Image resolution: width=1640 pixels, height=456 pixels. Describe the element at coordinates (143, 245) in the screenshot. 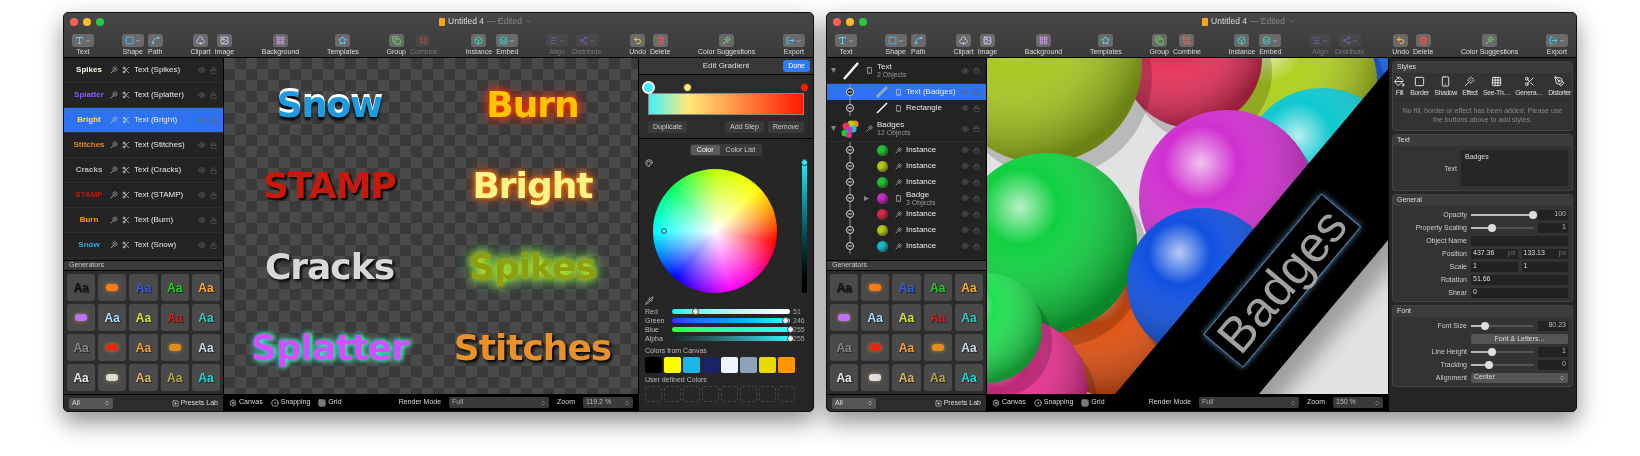

I see `layer-row: Snow Text (Snow)` at that location.